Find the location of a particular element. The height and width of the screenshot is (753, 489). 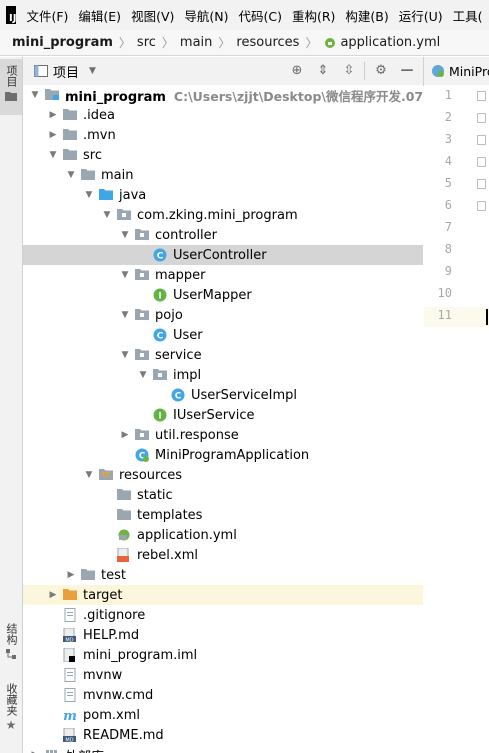

structure-tool-label: 结构 is located at coordinates (11, 634).